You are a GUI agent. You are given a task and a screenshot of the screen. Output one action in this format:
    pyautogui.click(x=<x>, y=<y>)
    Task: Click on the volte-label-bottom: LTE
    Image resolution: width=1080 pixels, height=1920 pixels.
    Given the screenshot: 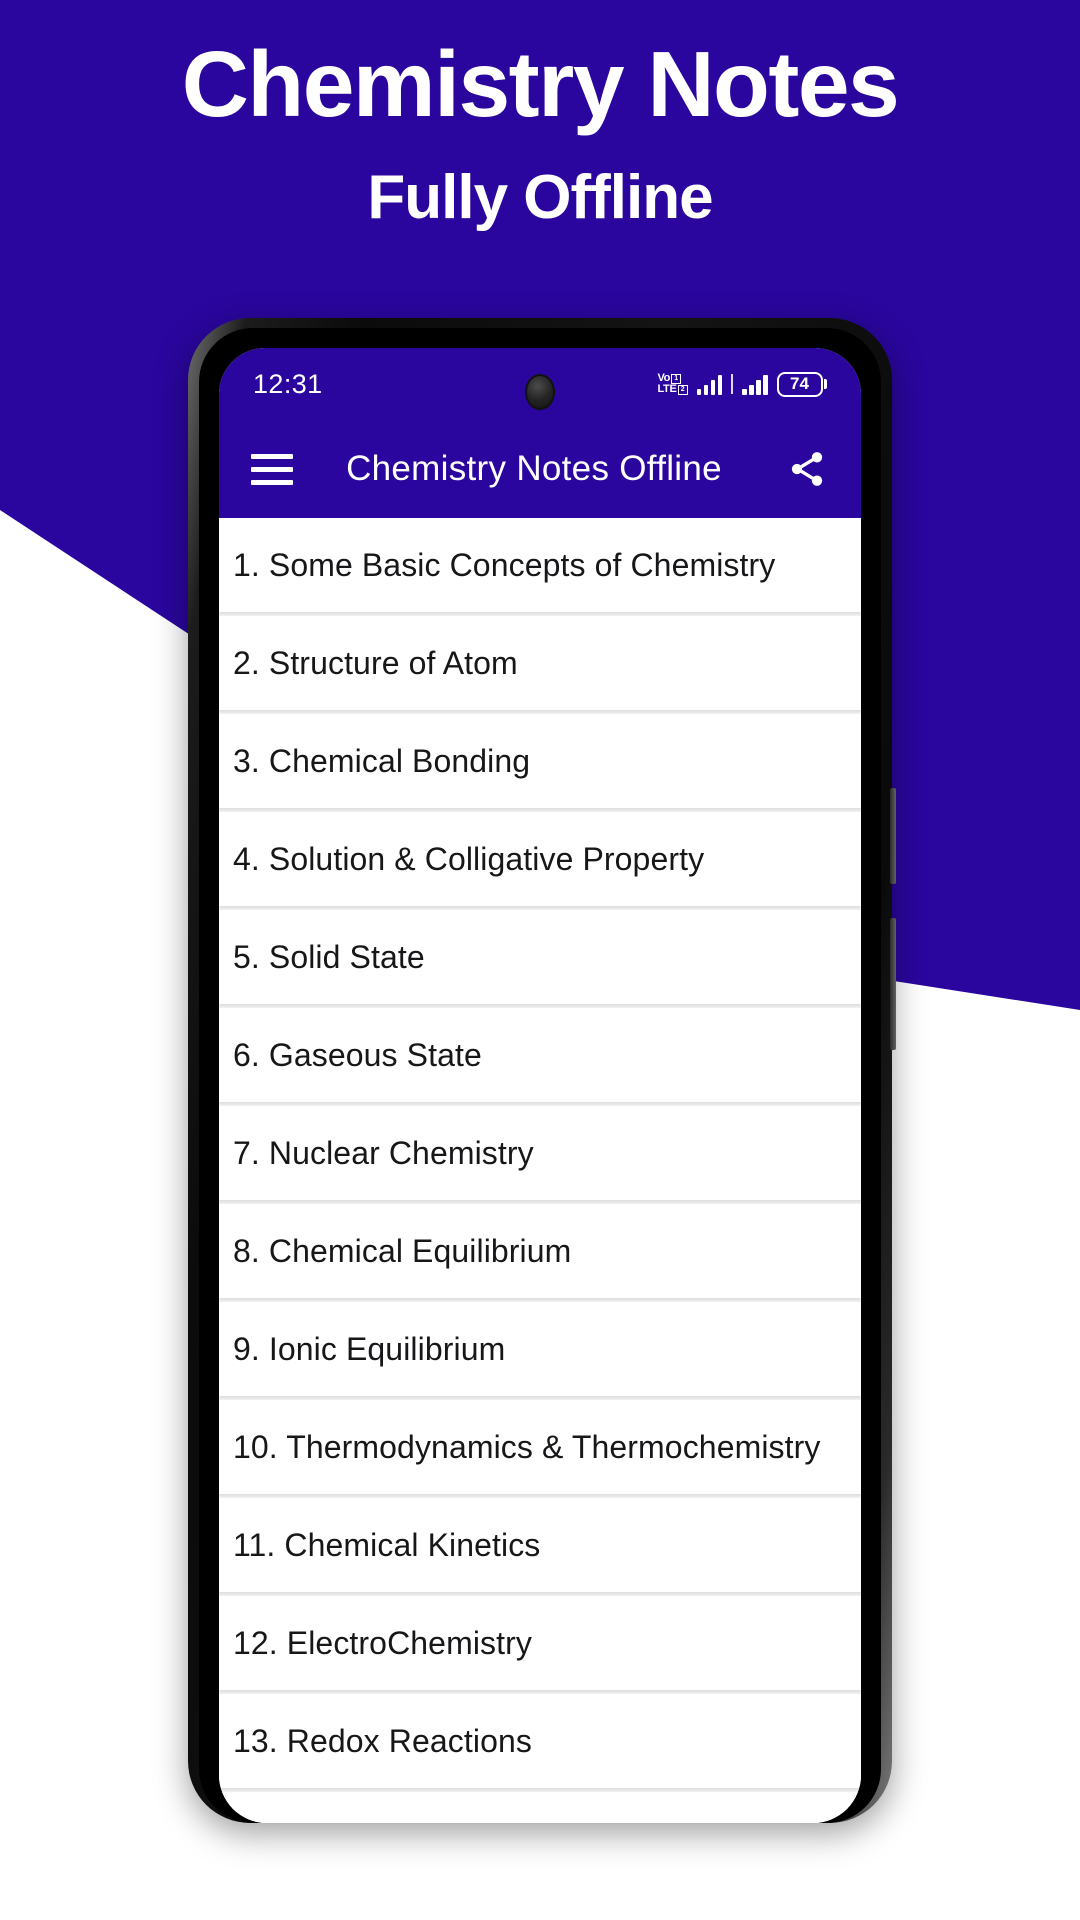 What is the action you would take?
    pyautogui.click(x=667, y=389)
    